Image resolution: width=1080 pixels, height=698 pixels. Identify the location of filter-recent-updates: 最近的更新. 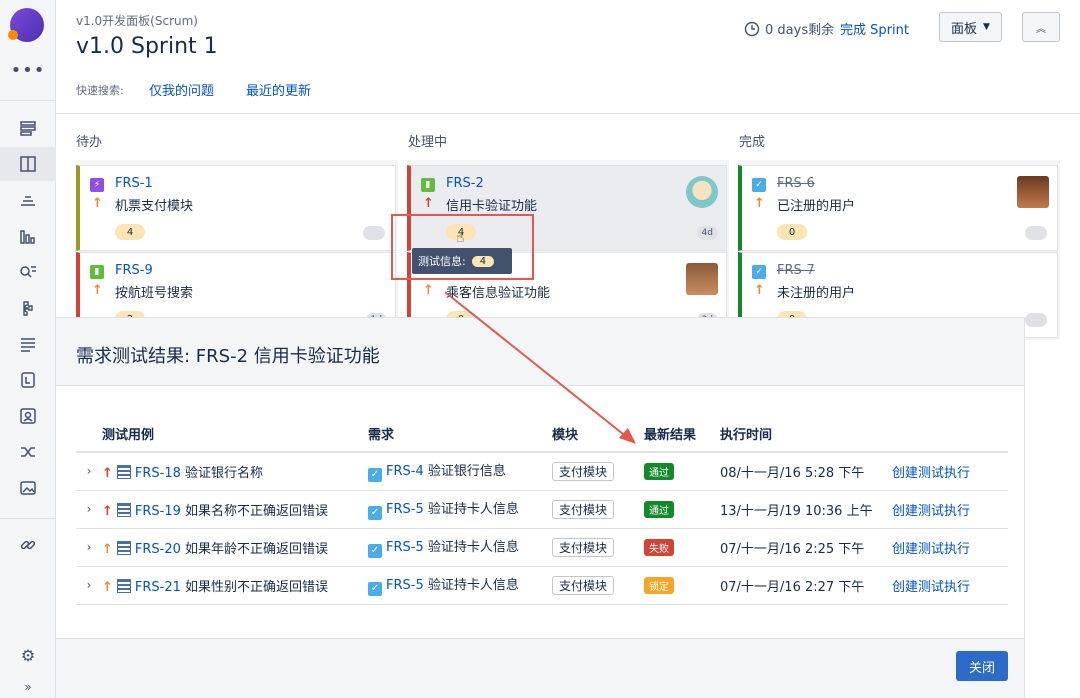
(278, 89).